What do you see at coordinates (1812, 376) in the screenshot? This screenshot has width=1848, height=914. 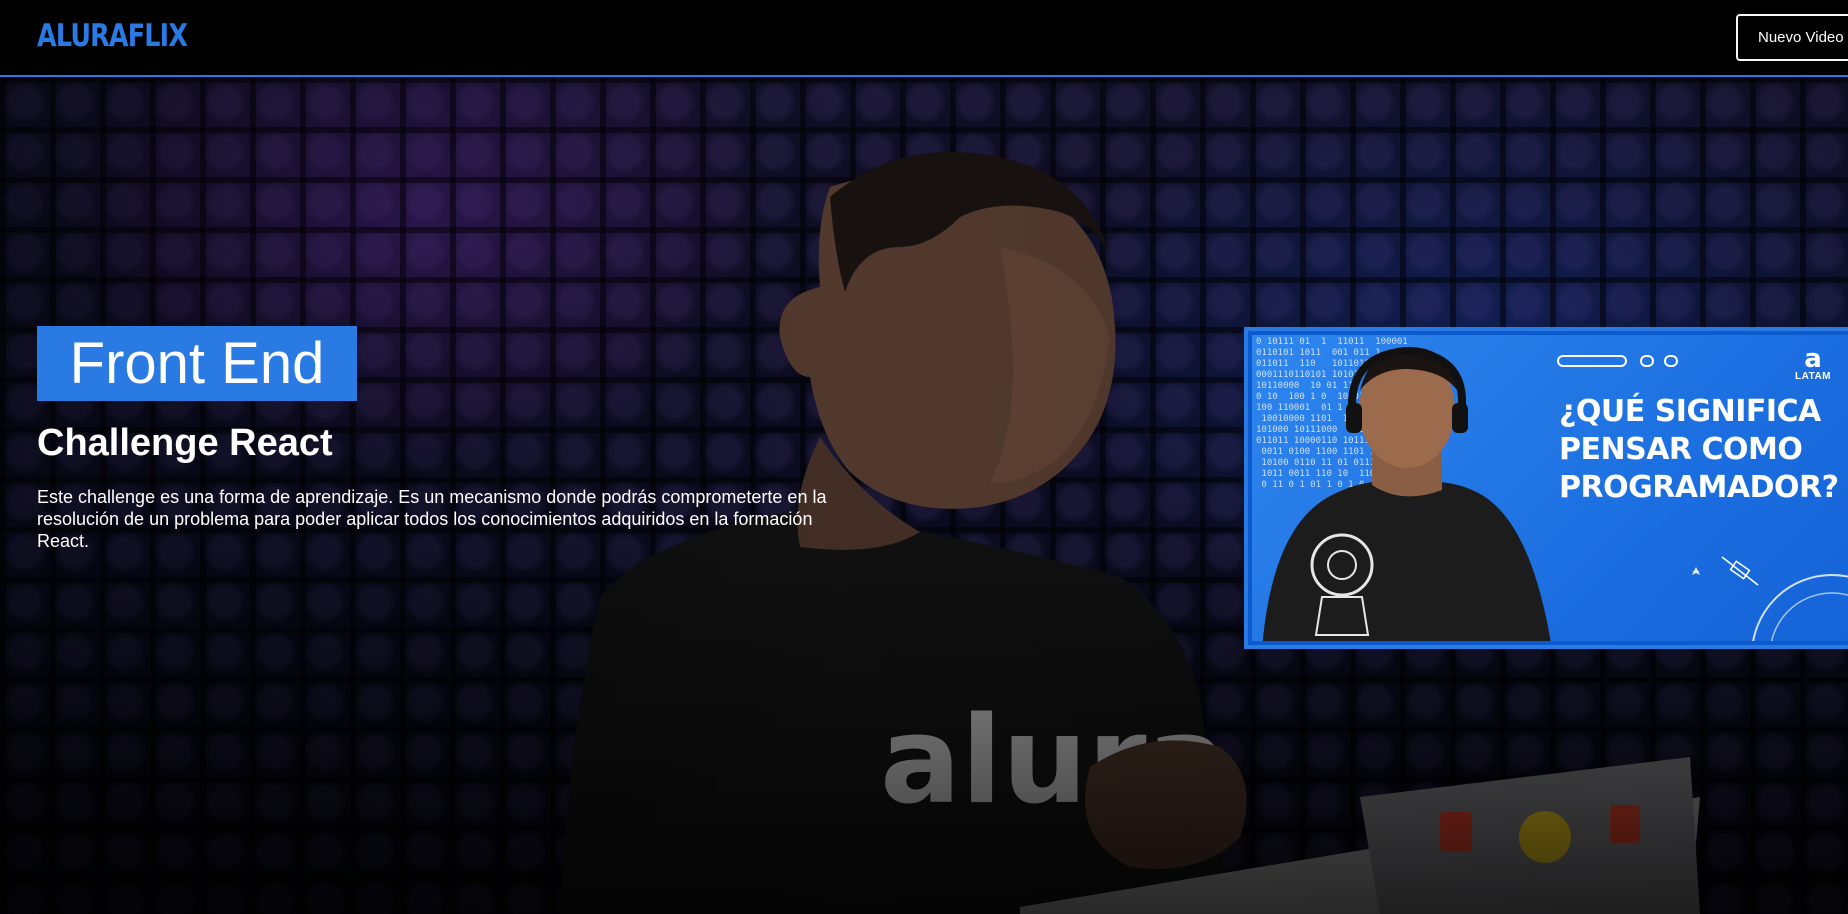 I see `brand-label: LATAM` at bounding box center [1812, 376].